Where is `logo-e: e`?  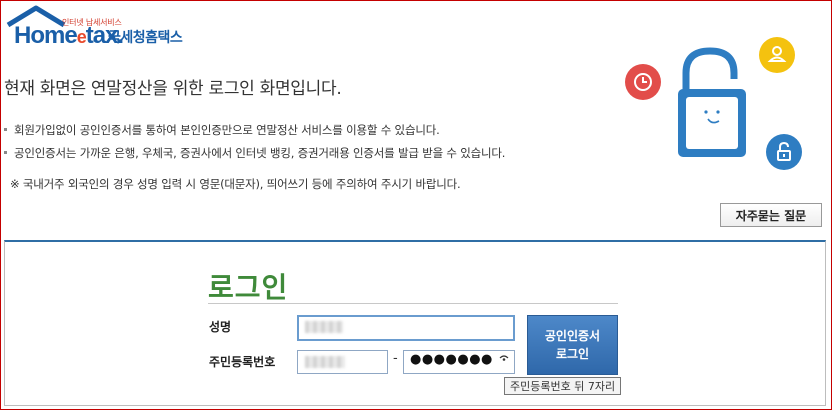 logo-e: e is located at coordinates (81, 37).